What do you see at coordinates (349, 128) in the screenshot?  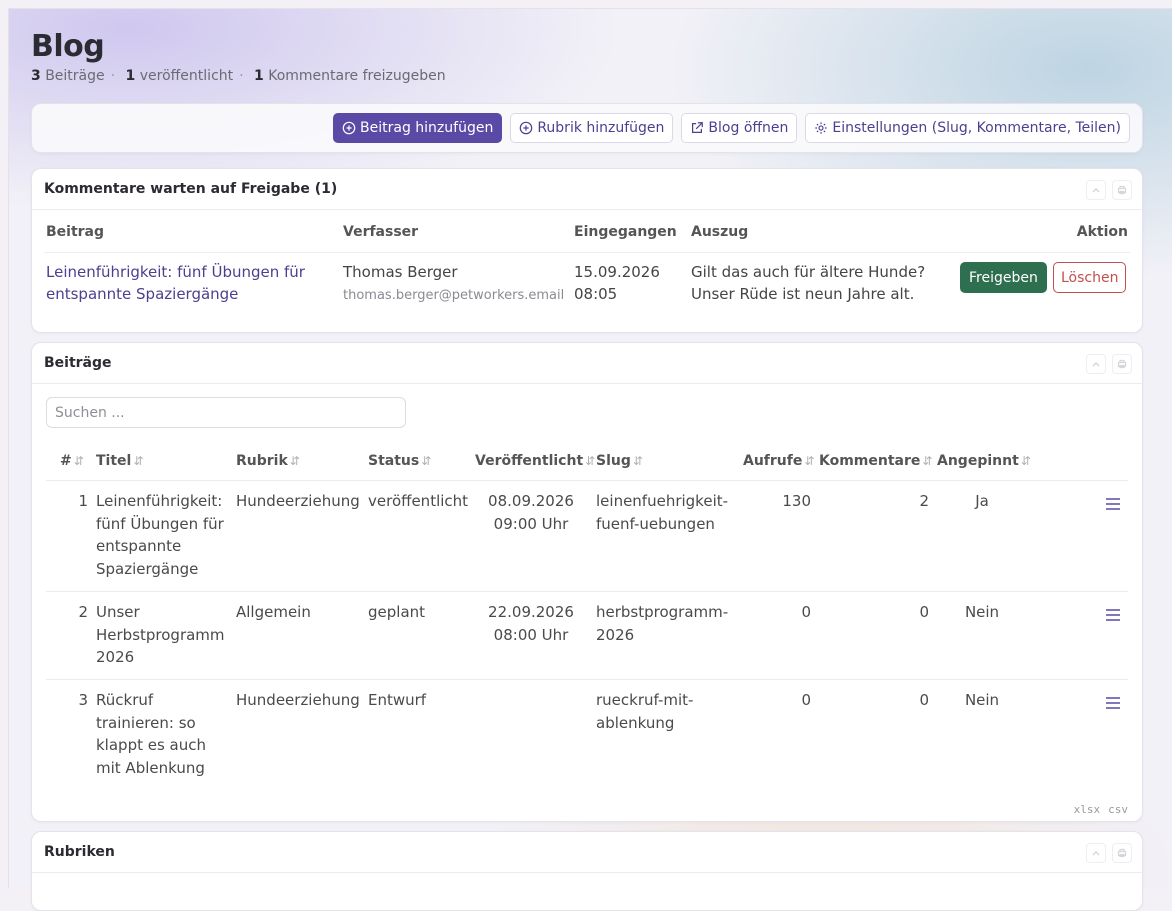 I see `plus-circle-icon` at bounding box center [349, 128].